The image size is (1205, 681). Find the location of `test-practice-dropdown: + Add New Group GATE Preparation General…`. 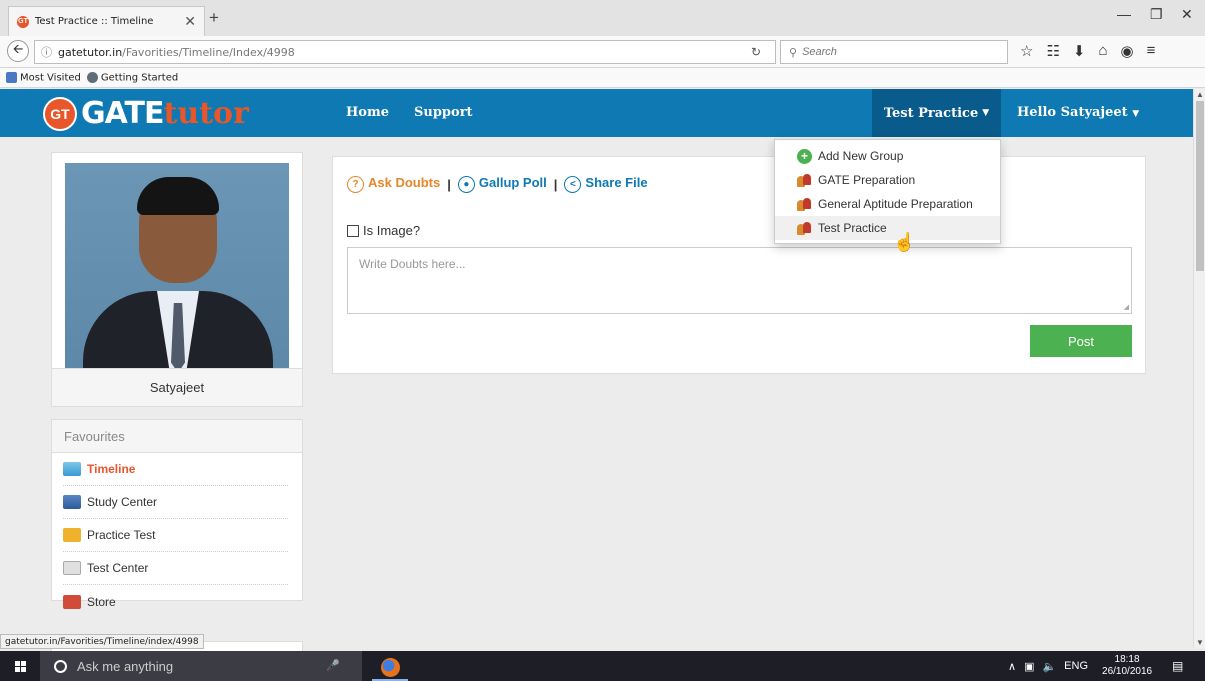

test-practice-dropdown: + Add New Group GATE Preparation General… is located at coordinates (887, 191).